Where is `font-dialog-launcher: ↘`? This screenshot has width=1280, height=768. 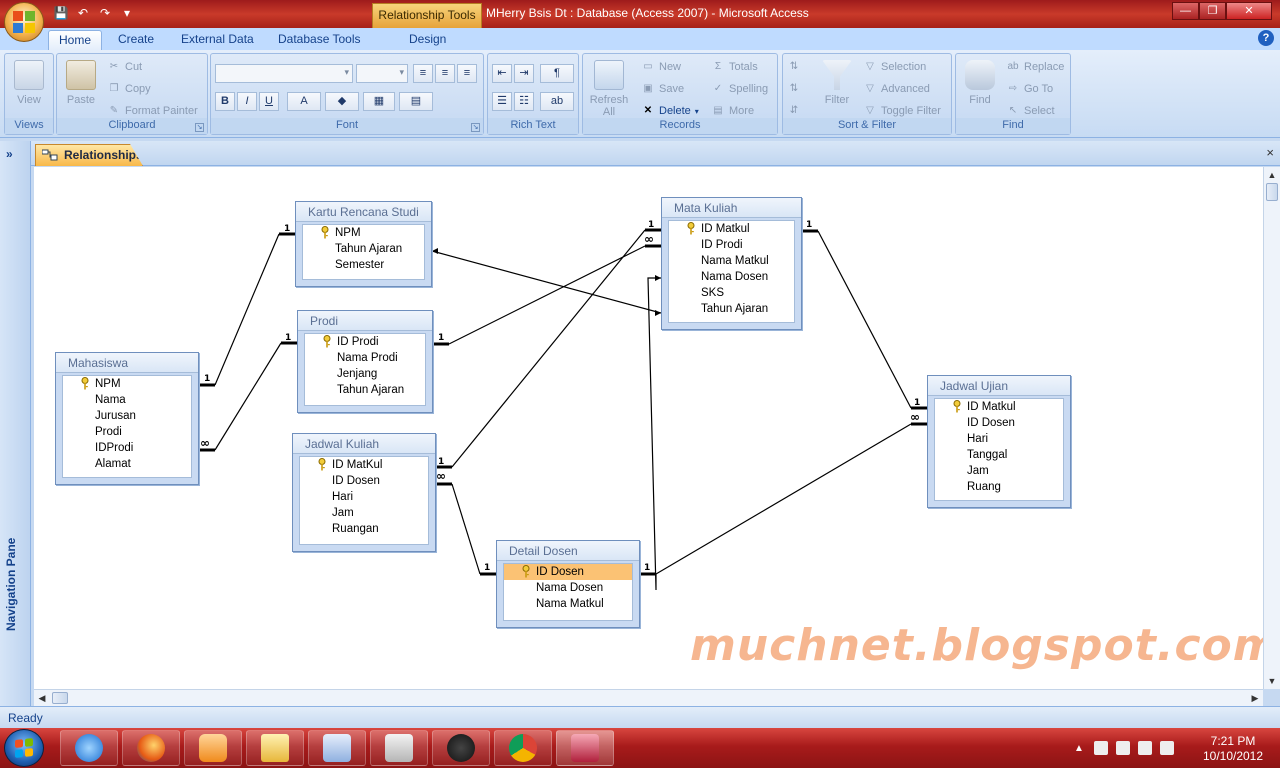
font-dialog-launcher: ↘ is located at coordinates (475, 127).